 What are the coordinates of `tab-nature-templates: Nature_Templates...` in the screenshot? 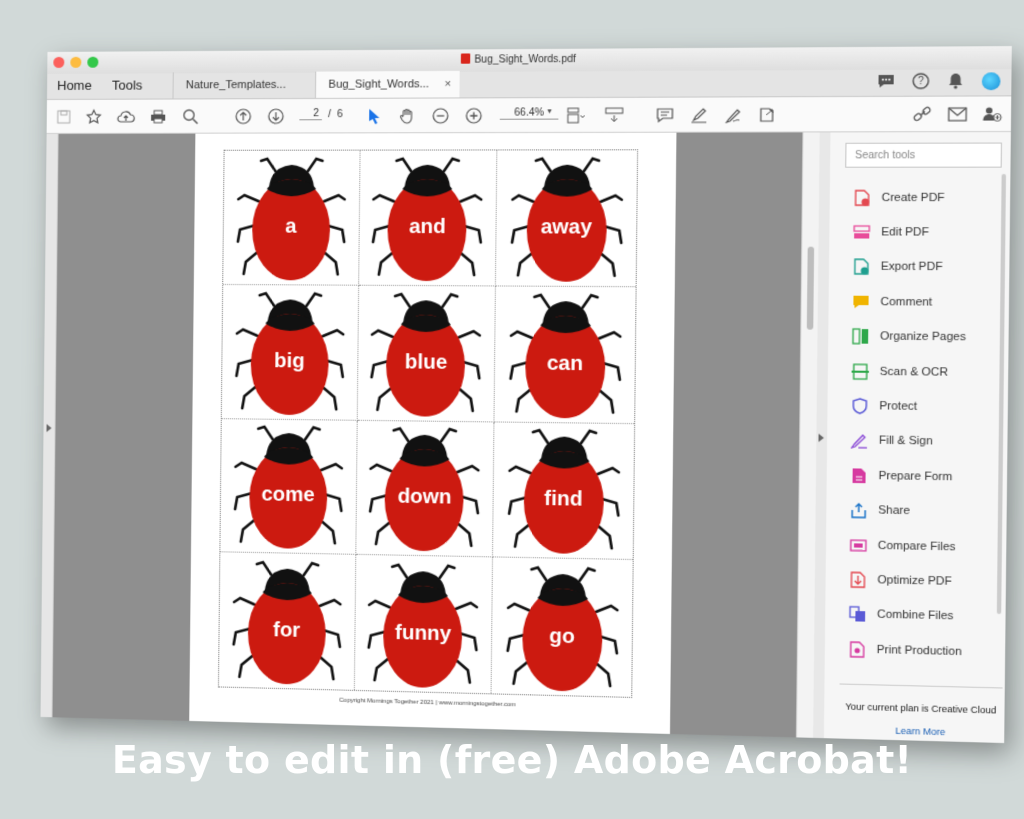 It's located at (244, 85).